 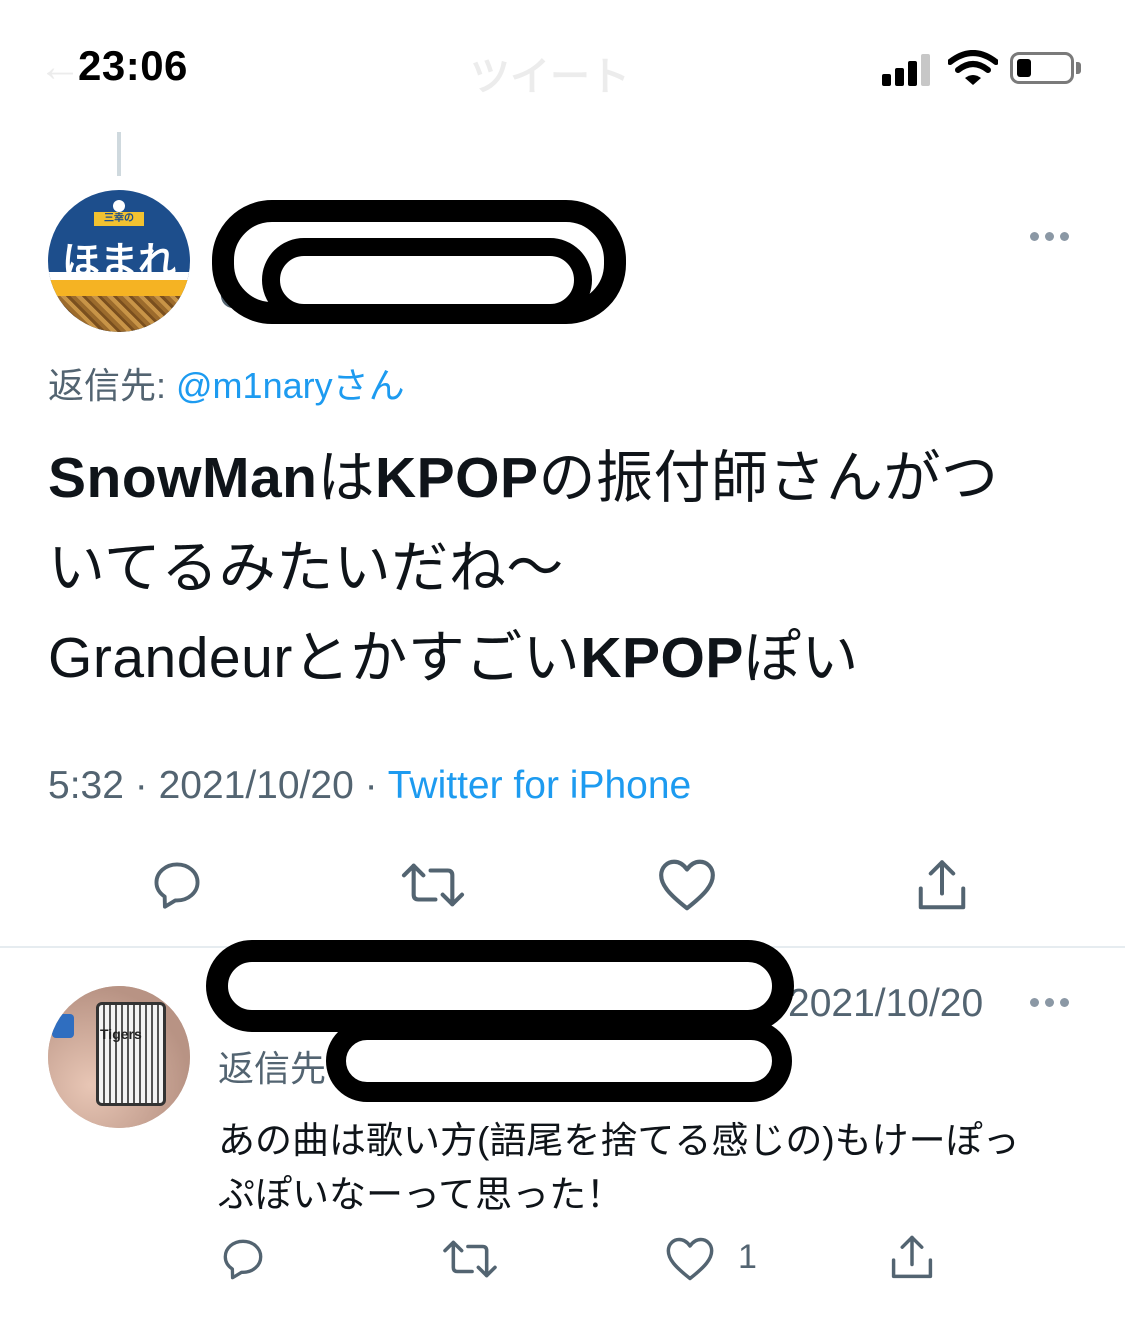 I want to click on reply-text: あの曲は歌い方(語尾を捨てる感じの)もけーぽっ, so click(x=619, y=1140).